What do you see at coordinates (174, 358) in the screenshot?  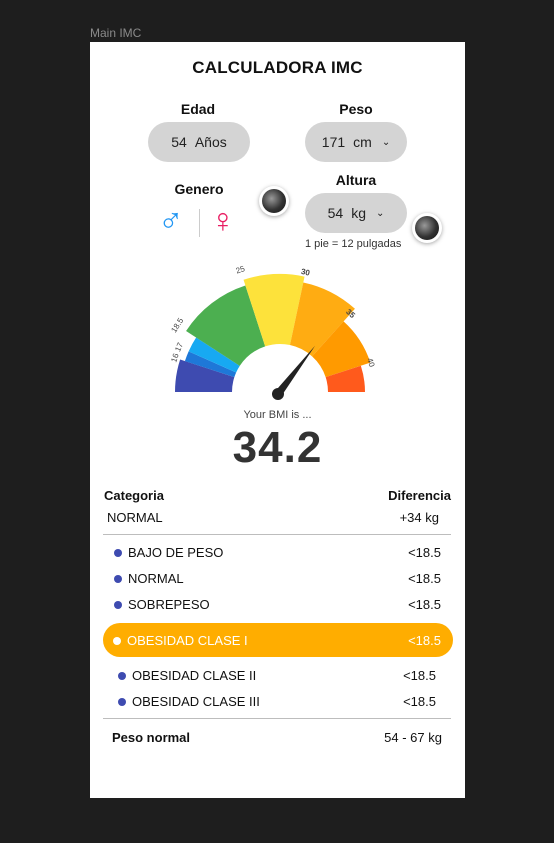 I see `gauge-tick-label: 16` at bounding box center [174, 358].